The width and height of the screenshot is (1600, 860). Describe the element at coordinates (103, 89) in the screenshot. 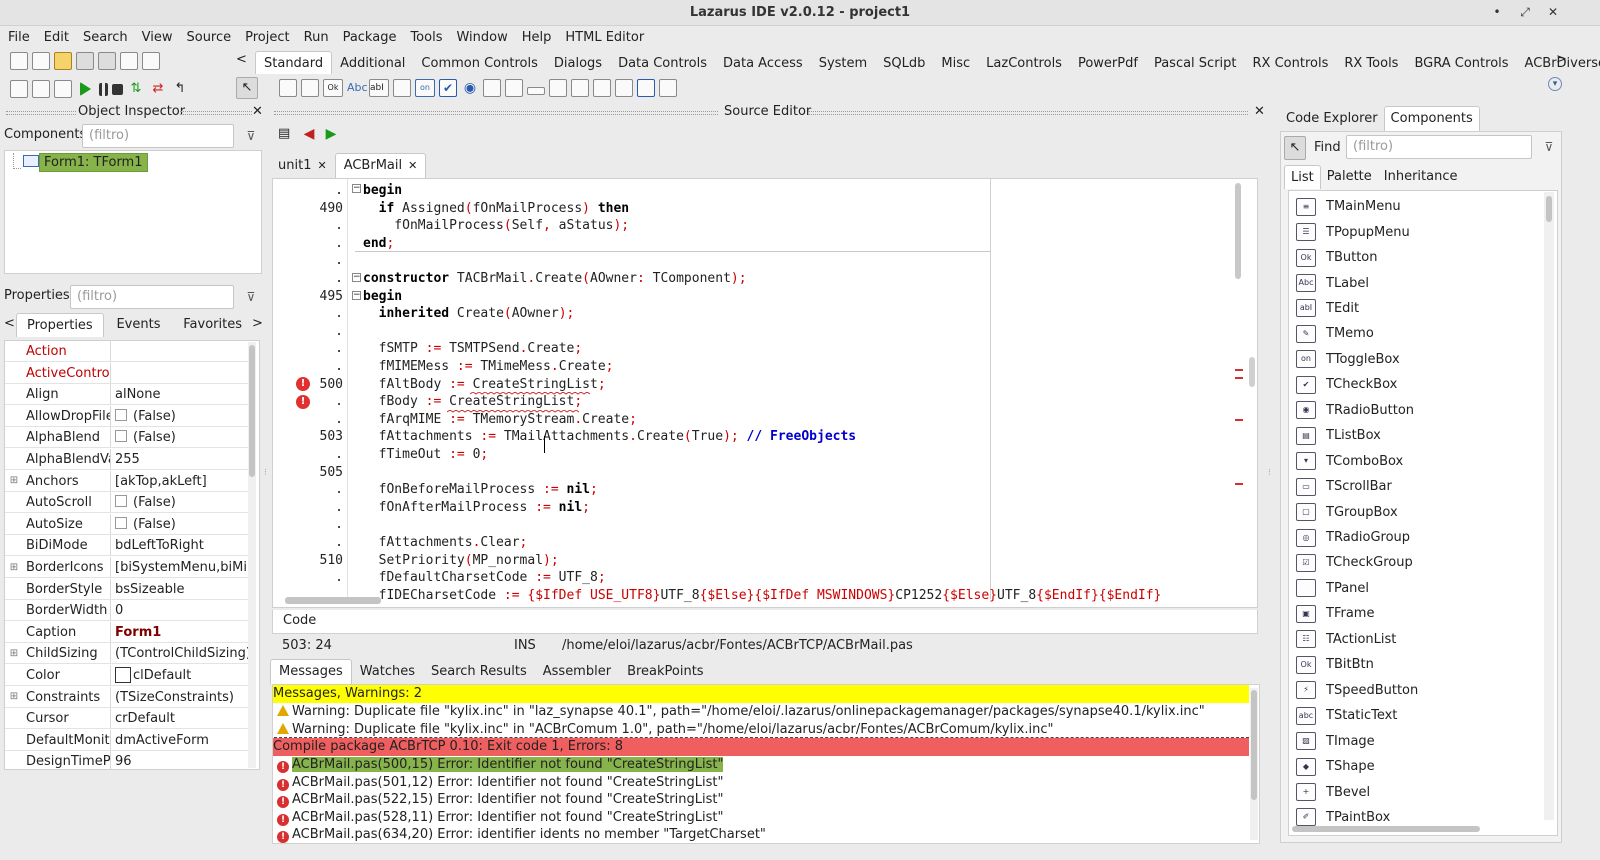

I see `pause-icon` at that location.